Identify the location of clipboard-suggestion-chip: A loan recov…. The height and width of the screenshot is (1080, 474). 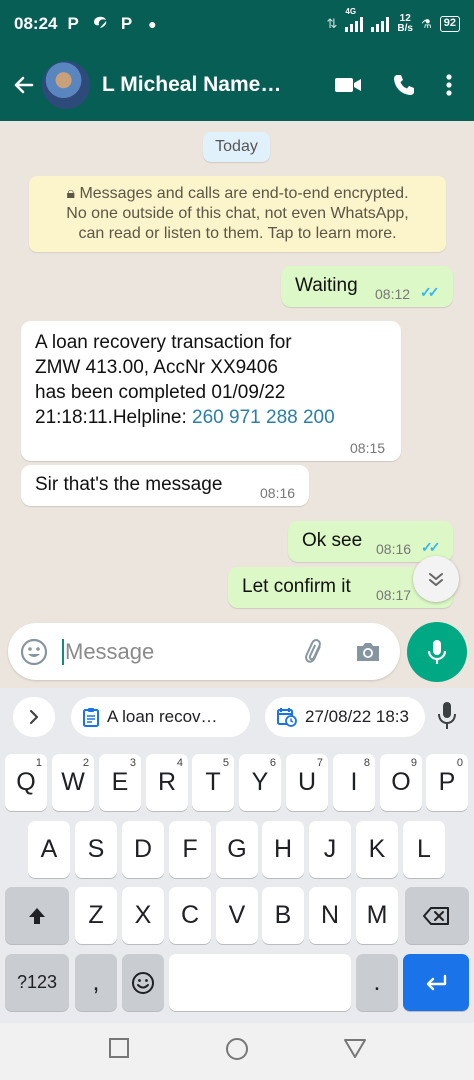
(160, 717).